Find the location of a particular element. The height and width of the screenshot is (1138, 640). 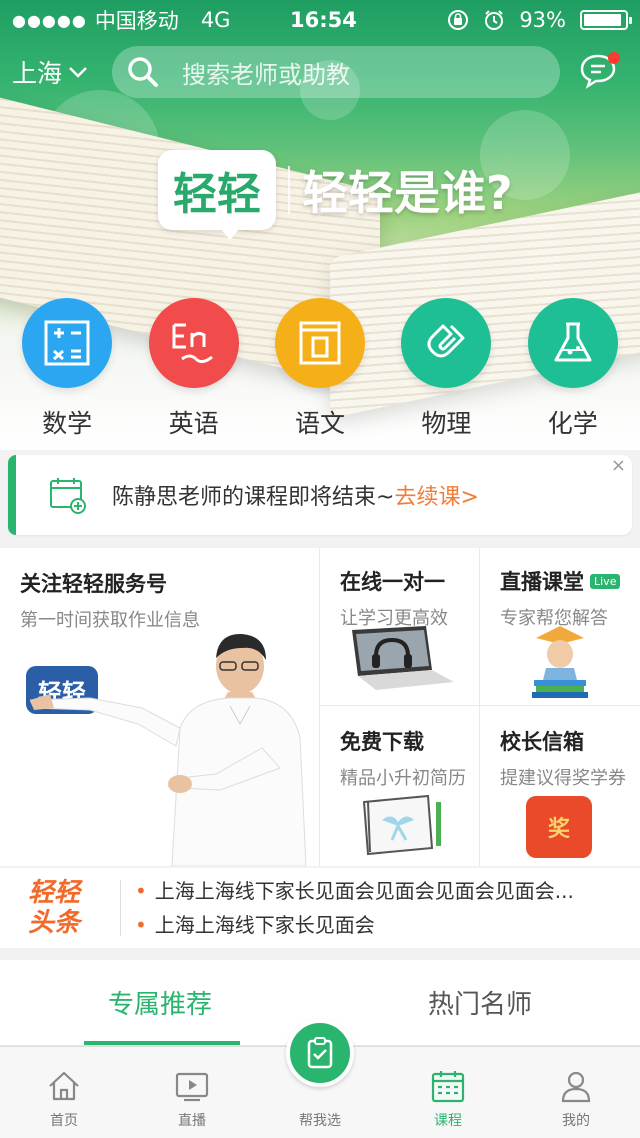

search-icon is located at coordinates (143, 72).